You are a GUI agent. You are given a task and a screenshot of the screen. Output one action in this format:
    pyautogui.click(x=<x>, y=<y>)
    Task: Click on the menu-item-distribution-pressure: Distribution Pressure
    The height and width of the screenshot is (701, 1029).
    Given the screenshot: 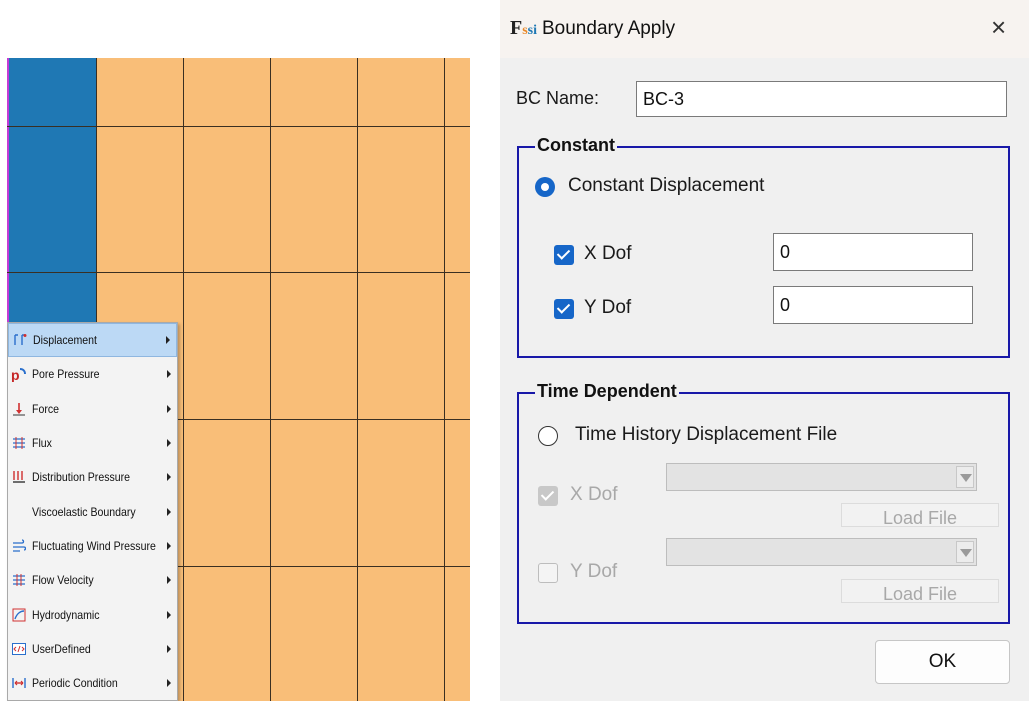 What is the action you would take?
    pyautogui.click(x=92, y=477)
    